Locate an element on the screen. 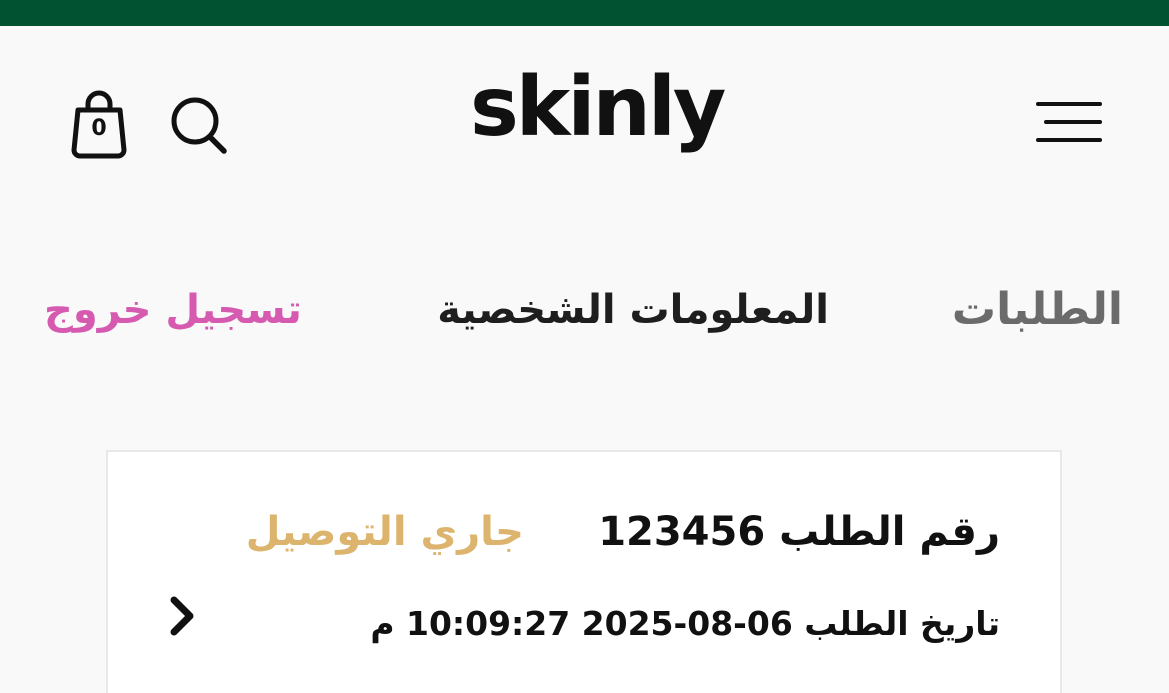 The width and height of the screenshot is (1169, 693). search-button is located at coordinates (198, 126).